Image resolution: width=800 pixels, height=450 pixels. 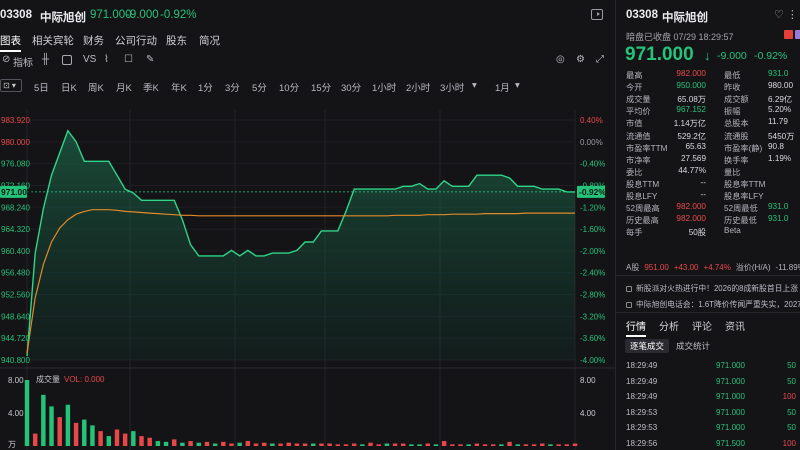 I want to click on period-10m: 10分, so click(x=289, y=87).